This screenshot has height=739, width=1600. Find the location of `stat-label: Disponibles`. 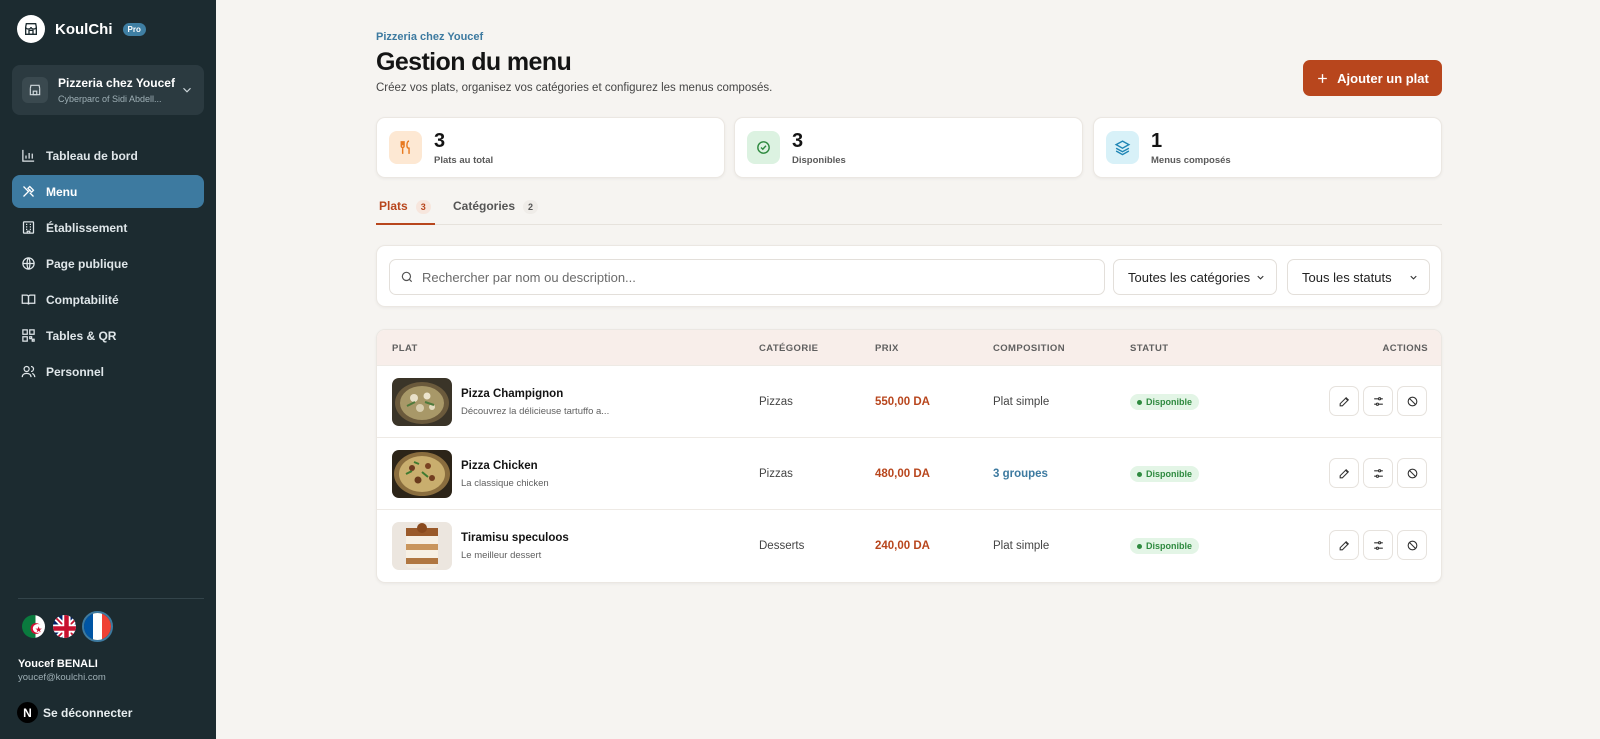

stat-label: Disponibles is located at coordinates (819, 160).